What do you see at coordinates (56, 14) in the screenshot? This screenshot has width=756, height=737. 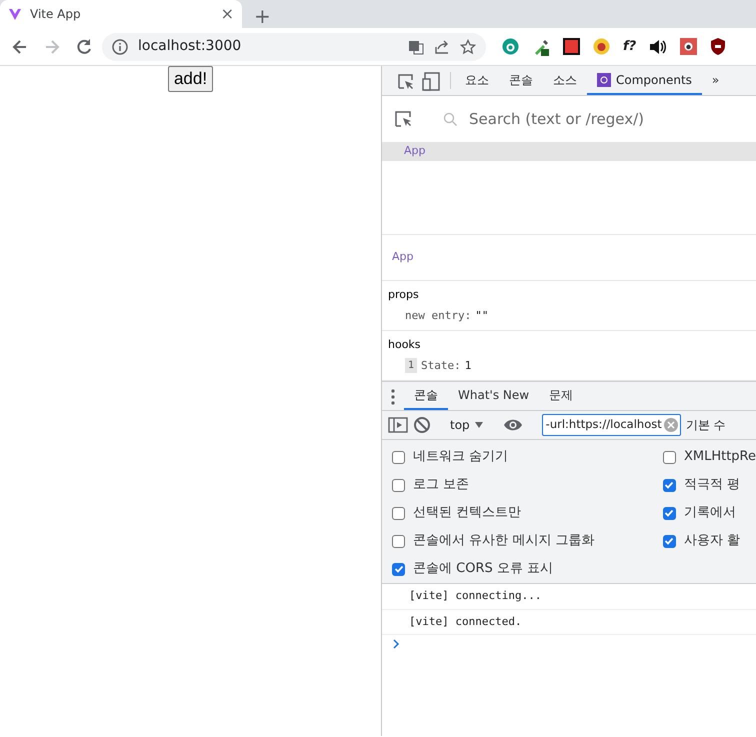 I see `tab-title: Vite App` at bounding box center [56, 14].